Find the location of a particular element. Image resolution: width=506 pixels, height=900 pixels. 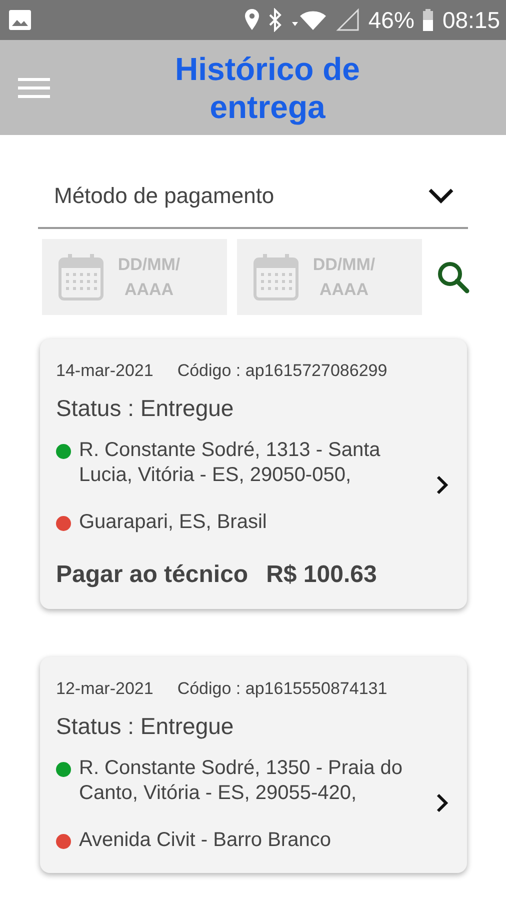

location-icon is located at coordinates (252, 20).